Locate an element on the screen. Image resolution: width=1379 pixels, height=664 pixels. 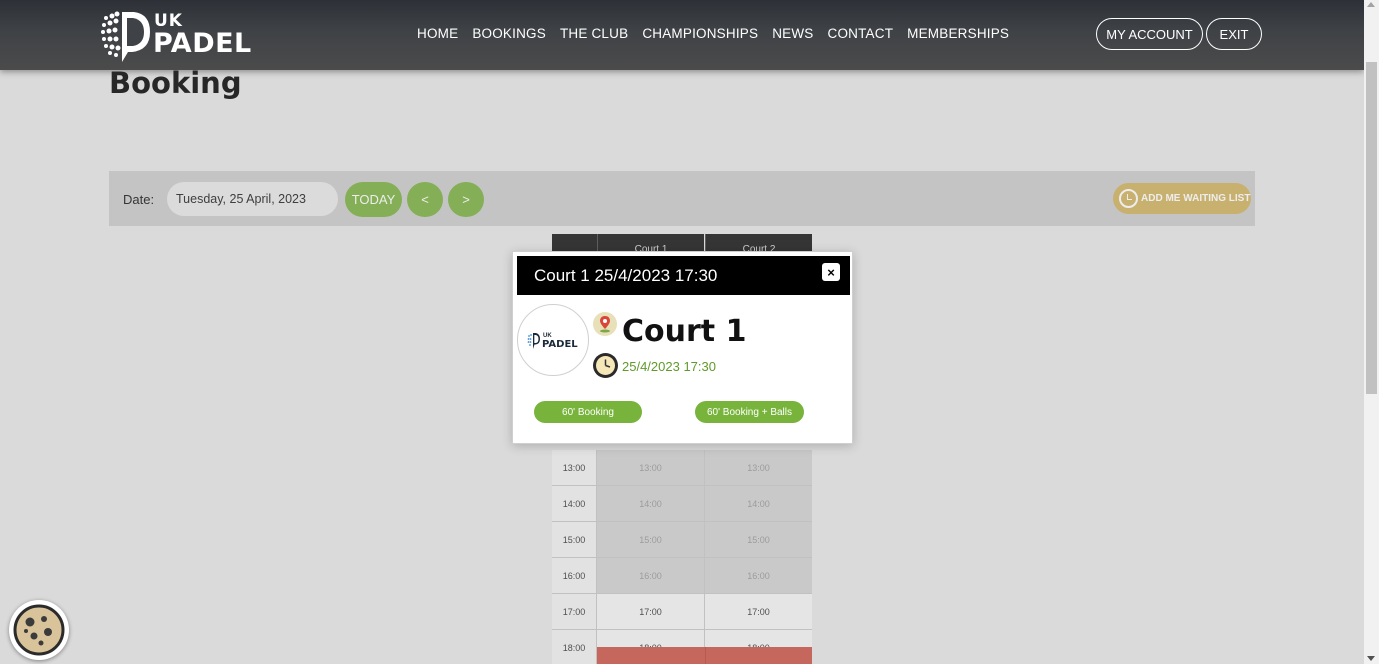
location-pin-icon is located at coordinates (605, 324).